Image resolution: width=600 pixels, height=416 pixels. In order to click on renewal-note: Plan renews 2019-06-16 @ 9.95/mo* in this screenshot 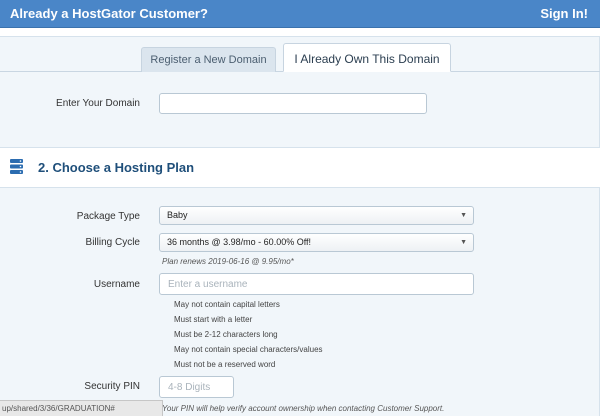, I will do `click(228, 261)`.